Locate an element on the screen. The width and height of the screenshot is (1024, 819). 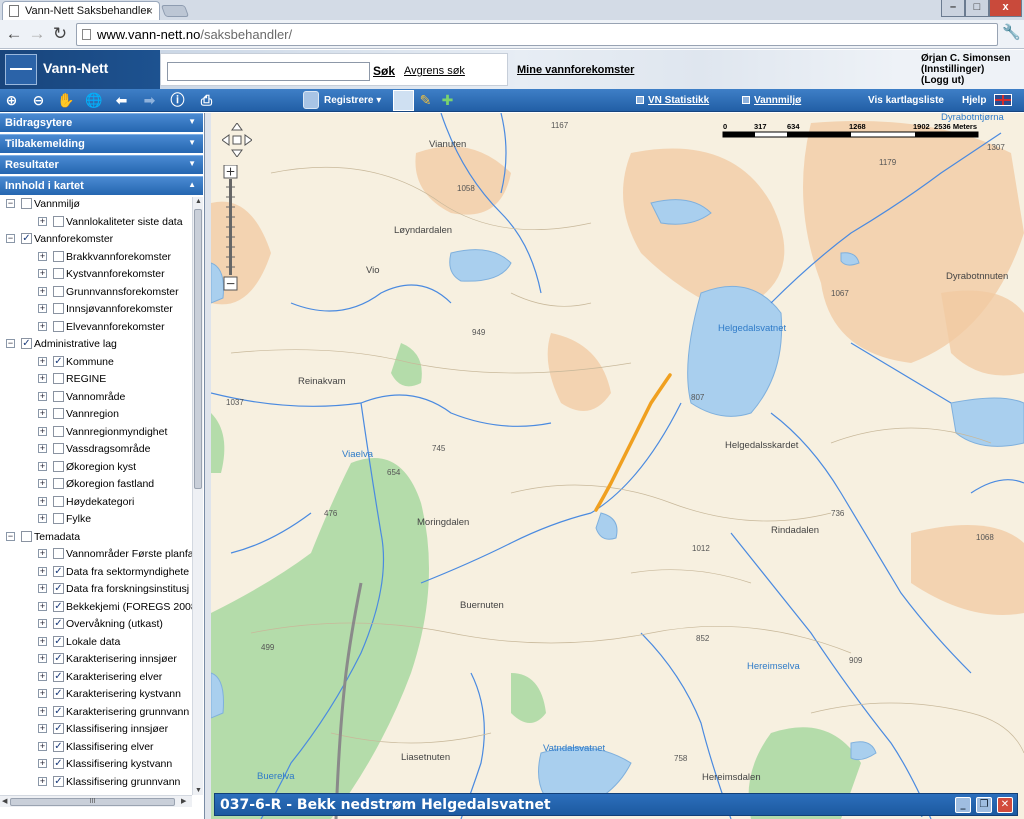
restore-icon: ❐ is located at coordinates (984, 805).